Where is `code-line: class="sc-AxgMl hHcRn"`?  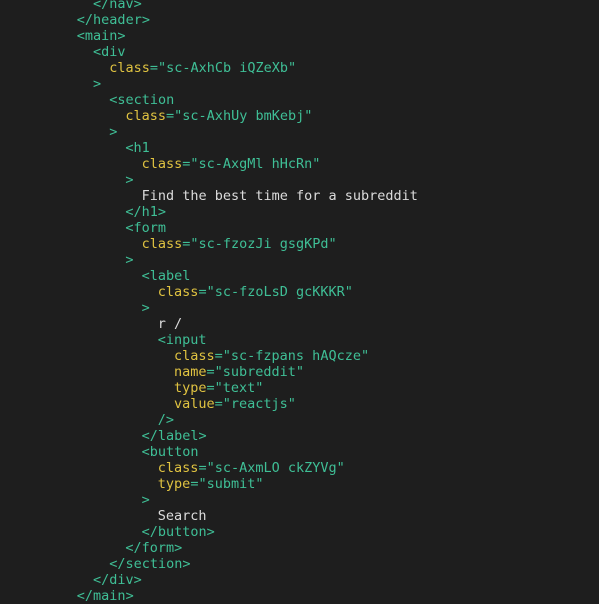 code-line: class="sc-AxgMl hHcRn" is located at coordinates (231, 164).